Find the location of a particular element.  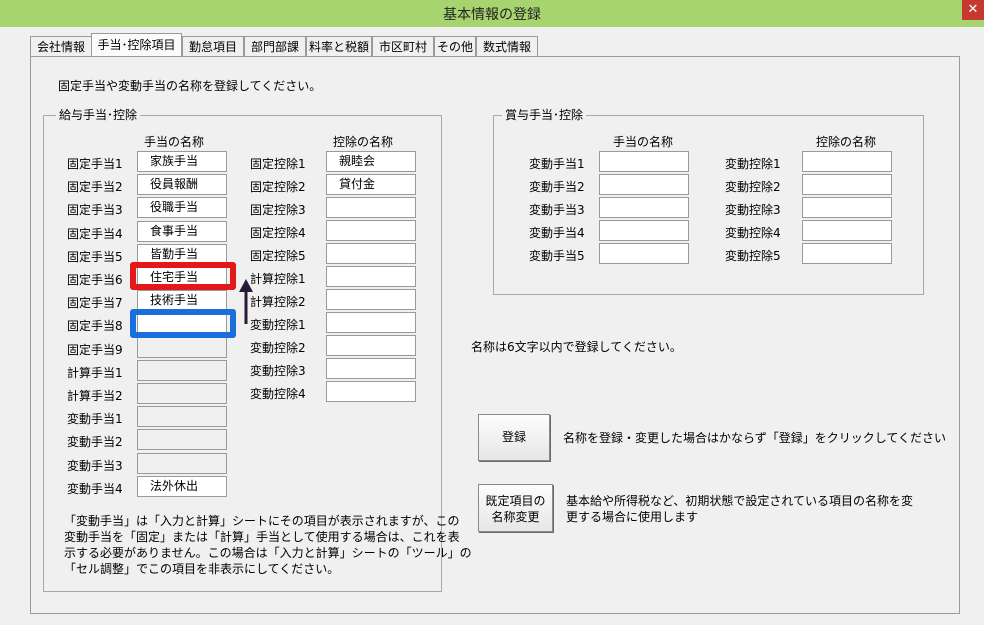

intro-text: 固定手当や変動手当の名称を登録してください。 is located at coordinates (190, 86).